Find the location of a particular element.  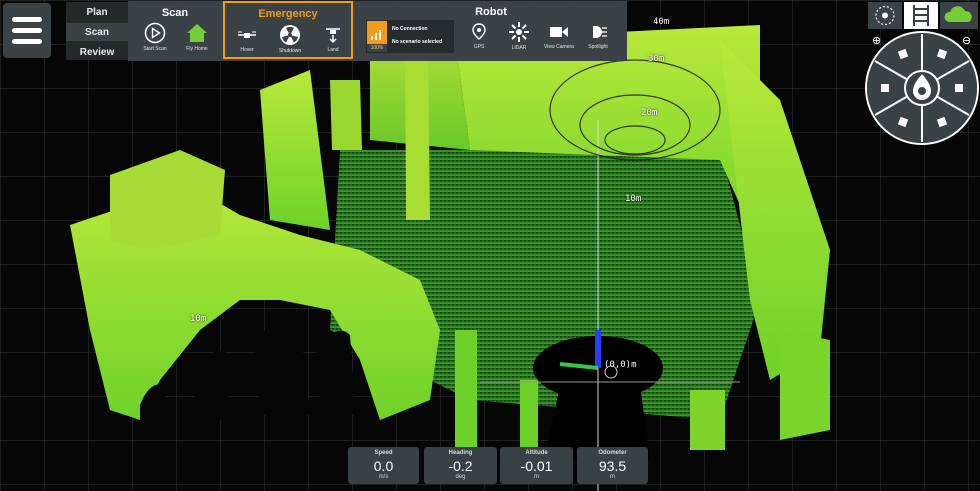

menu-button is located at coordinates (27, 30).